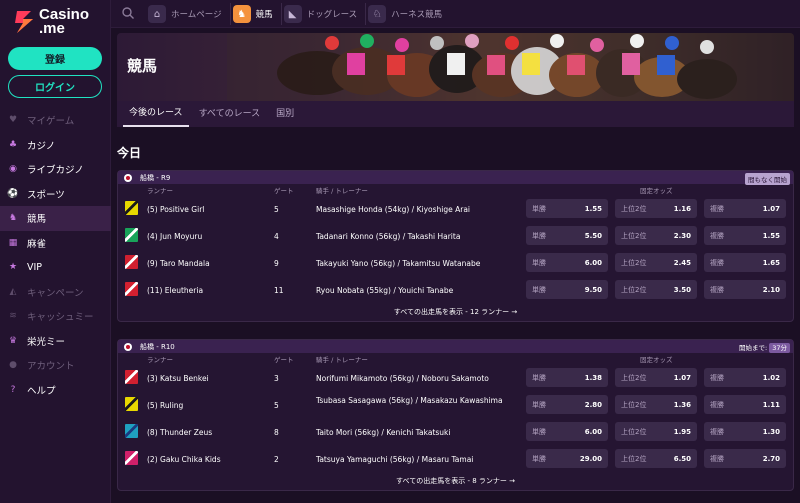 The width and height of the screenshot is (800, 503). What do you see at coordinates (55, 86) in the screenshot?
I see `login-button: ログイン` at bounding box center [55, 86].